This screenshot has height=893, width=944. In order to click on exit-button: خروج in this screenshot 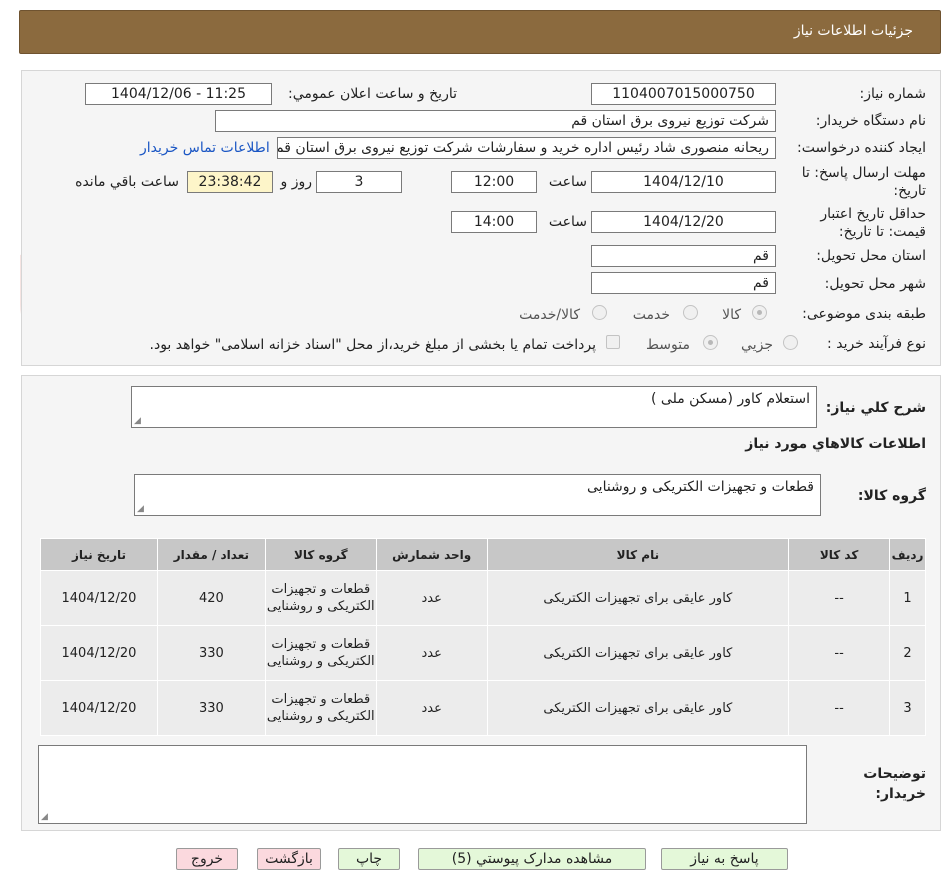, I will do `click(207, 859)`.